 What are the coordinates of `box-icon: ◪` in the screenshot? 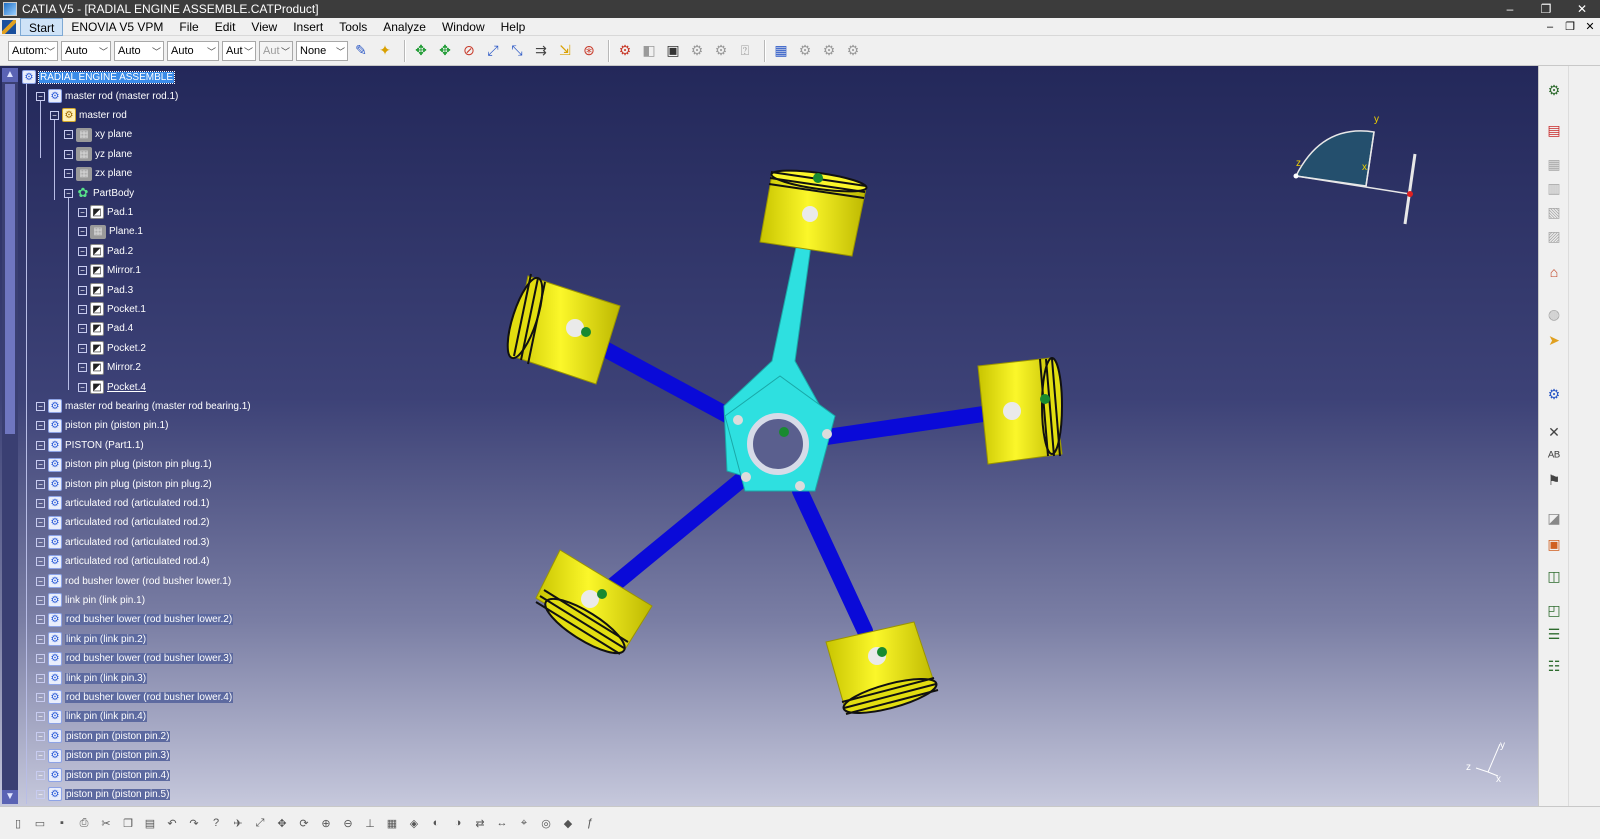 It's located at (1554, 518).